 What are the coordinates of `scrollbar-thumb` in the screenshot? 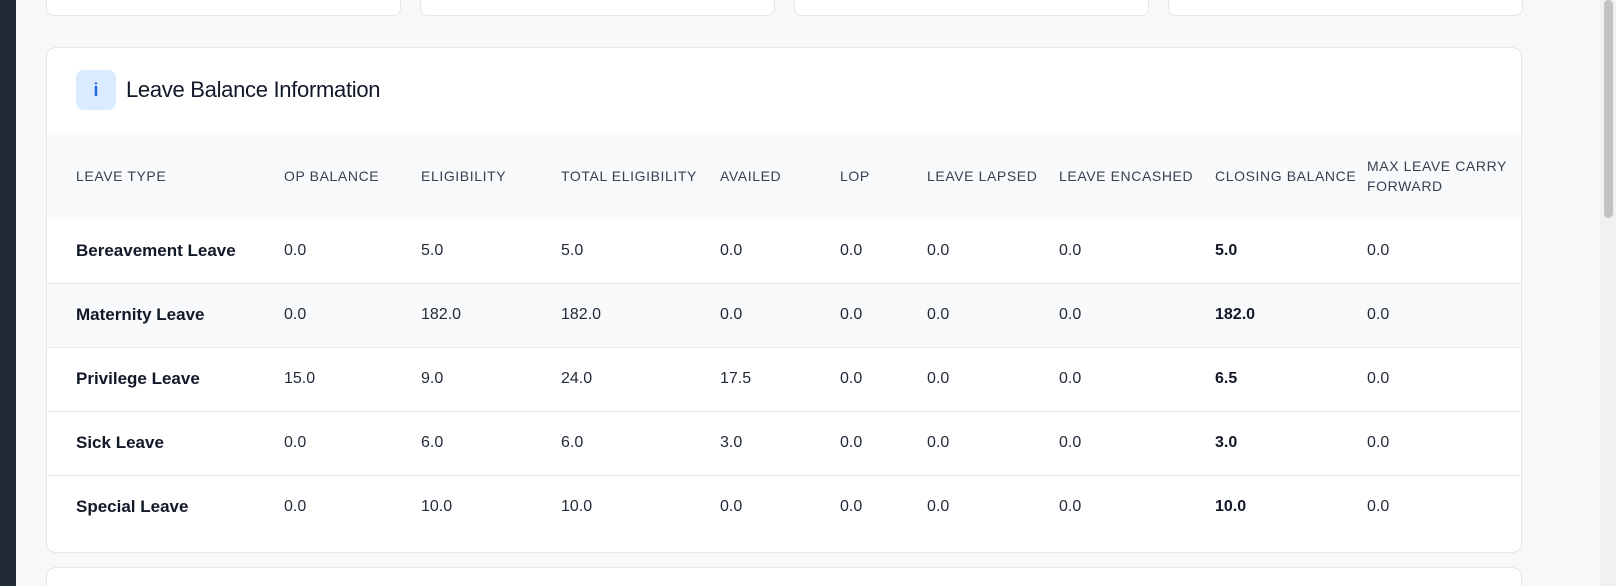 It's located at (1608, 109).